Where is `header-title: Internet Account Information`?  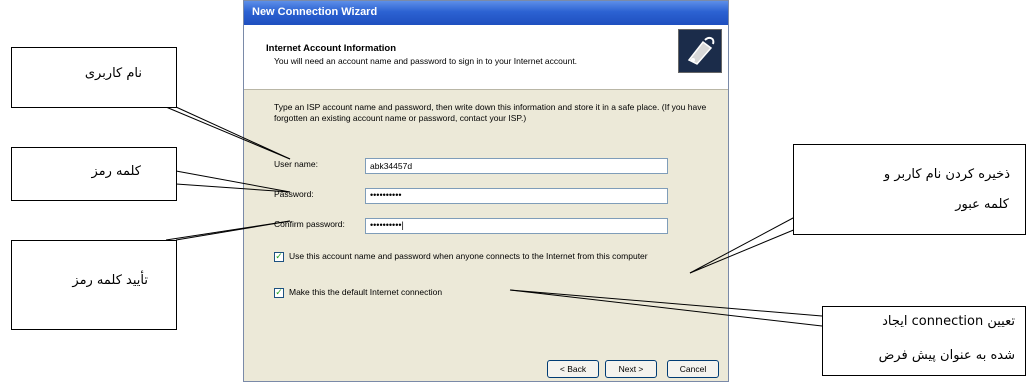 header-title: Internet Account Information is located at coordinates (331, 48).